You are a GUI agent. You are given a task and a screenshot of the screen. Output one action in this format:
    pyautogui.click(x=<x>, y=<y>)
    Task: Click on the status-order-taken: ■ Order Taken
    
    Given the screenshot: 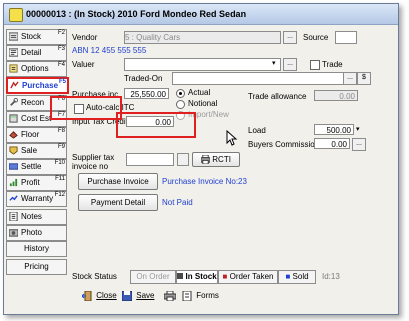 What is the action you would take?
    pyautogui.click(x=248, y=277)
    